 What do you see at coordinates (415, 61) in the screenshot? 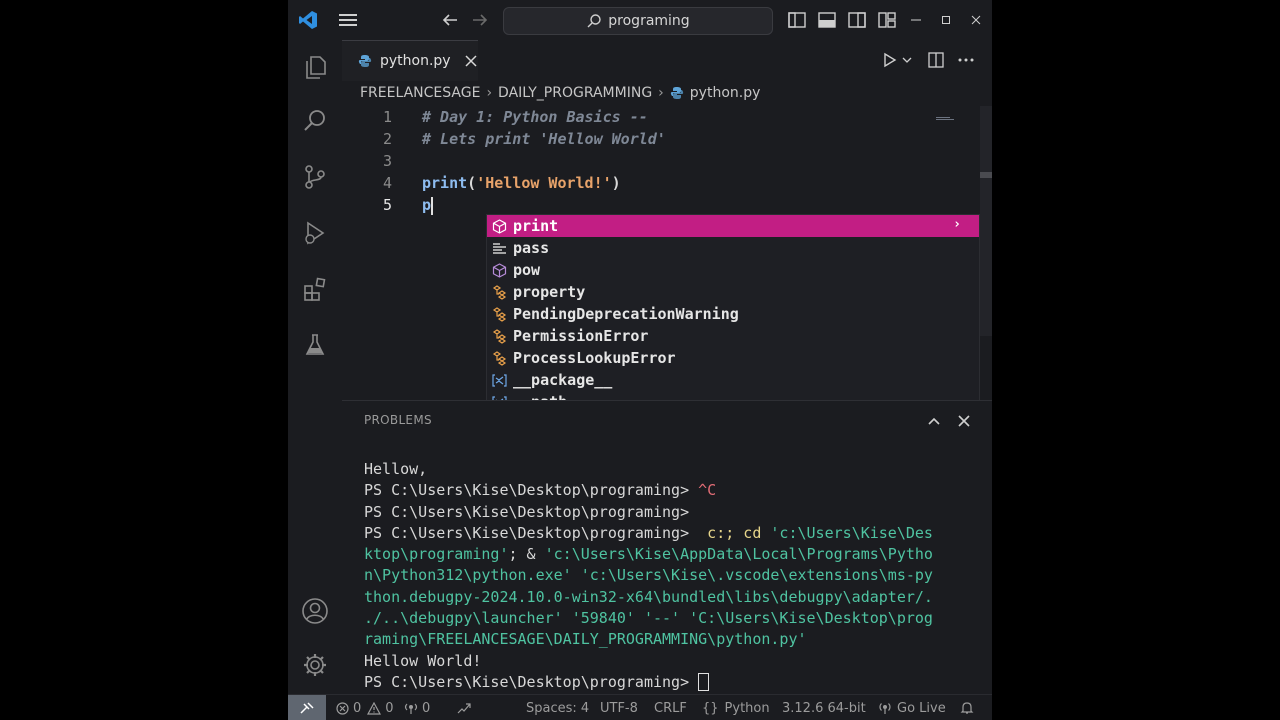
I see `tab-label: python.py` at bounding box center [415, 61].